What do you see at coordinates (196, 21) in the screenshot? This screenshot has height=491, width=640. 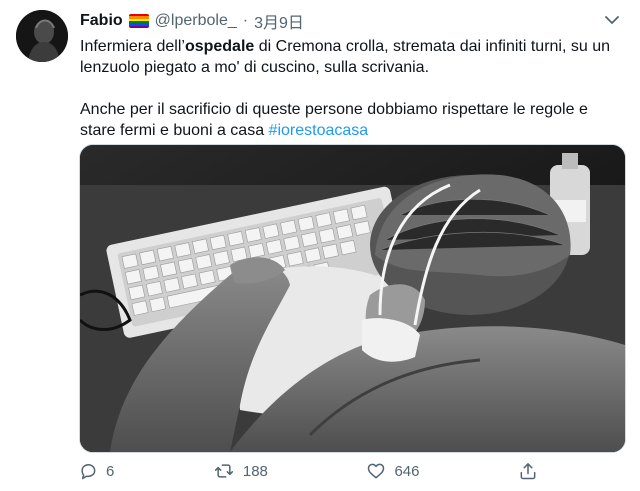 I see `author-handle: @lperbole_` at bounding box center [196, 21].